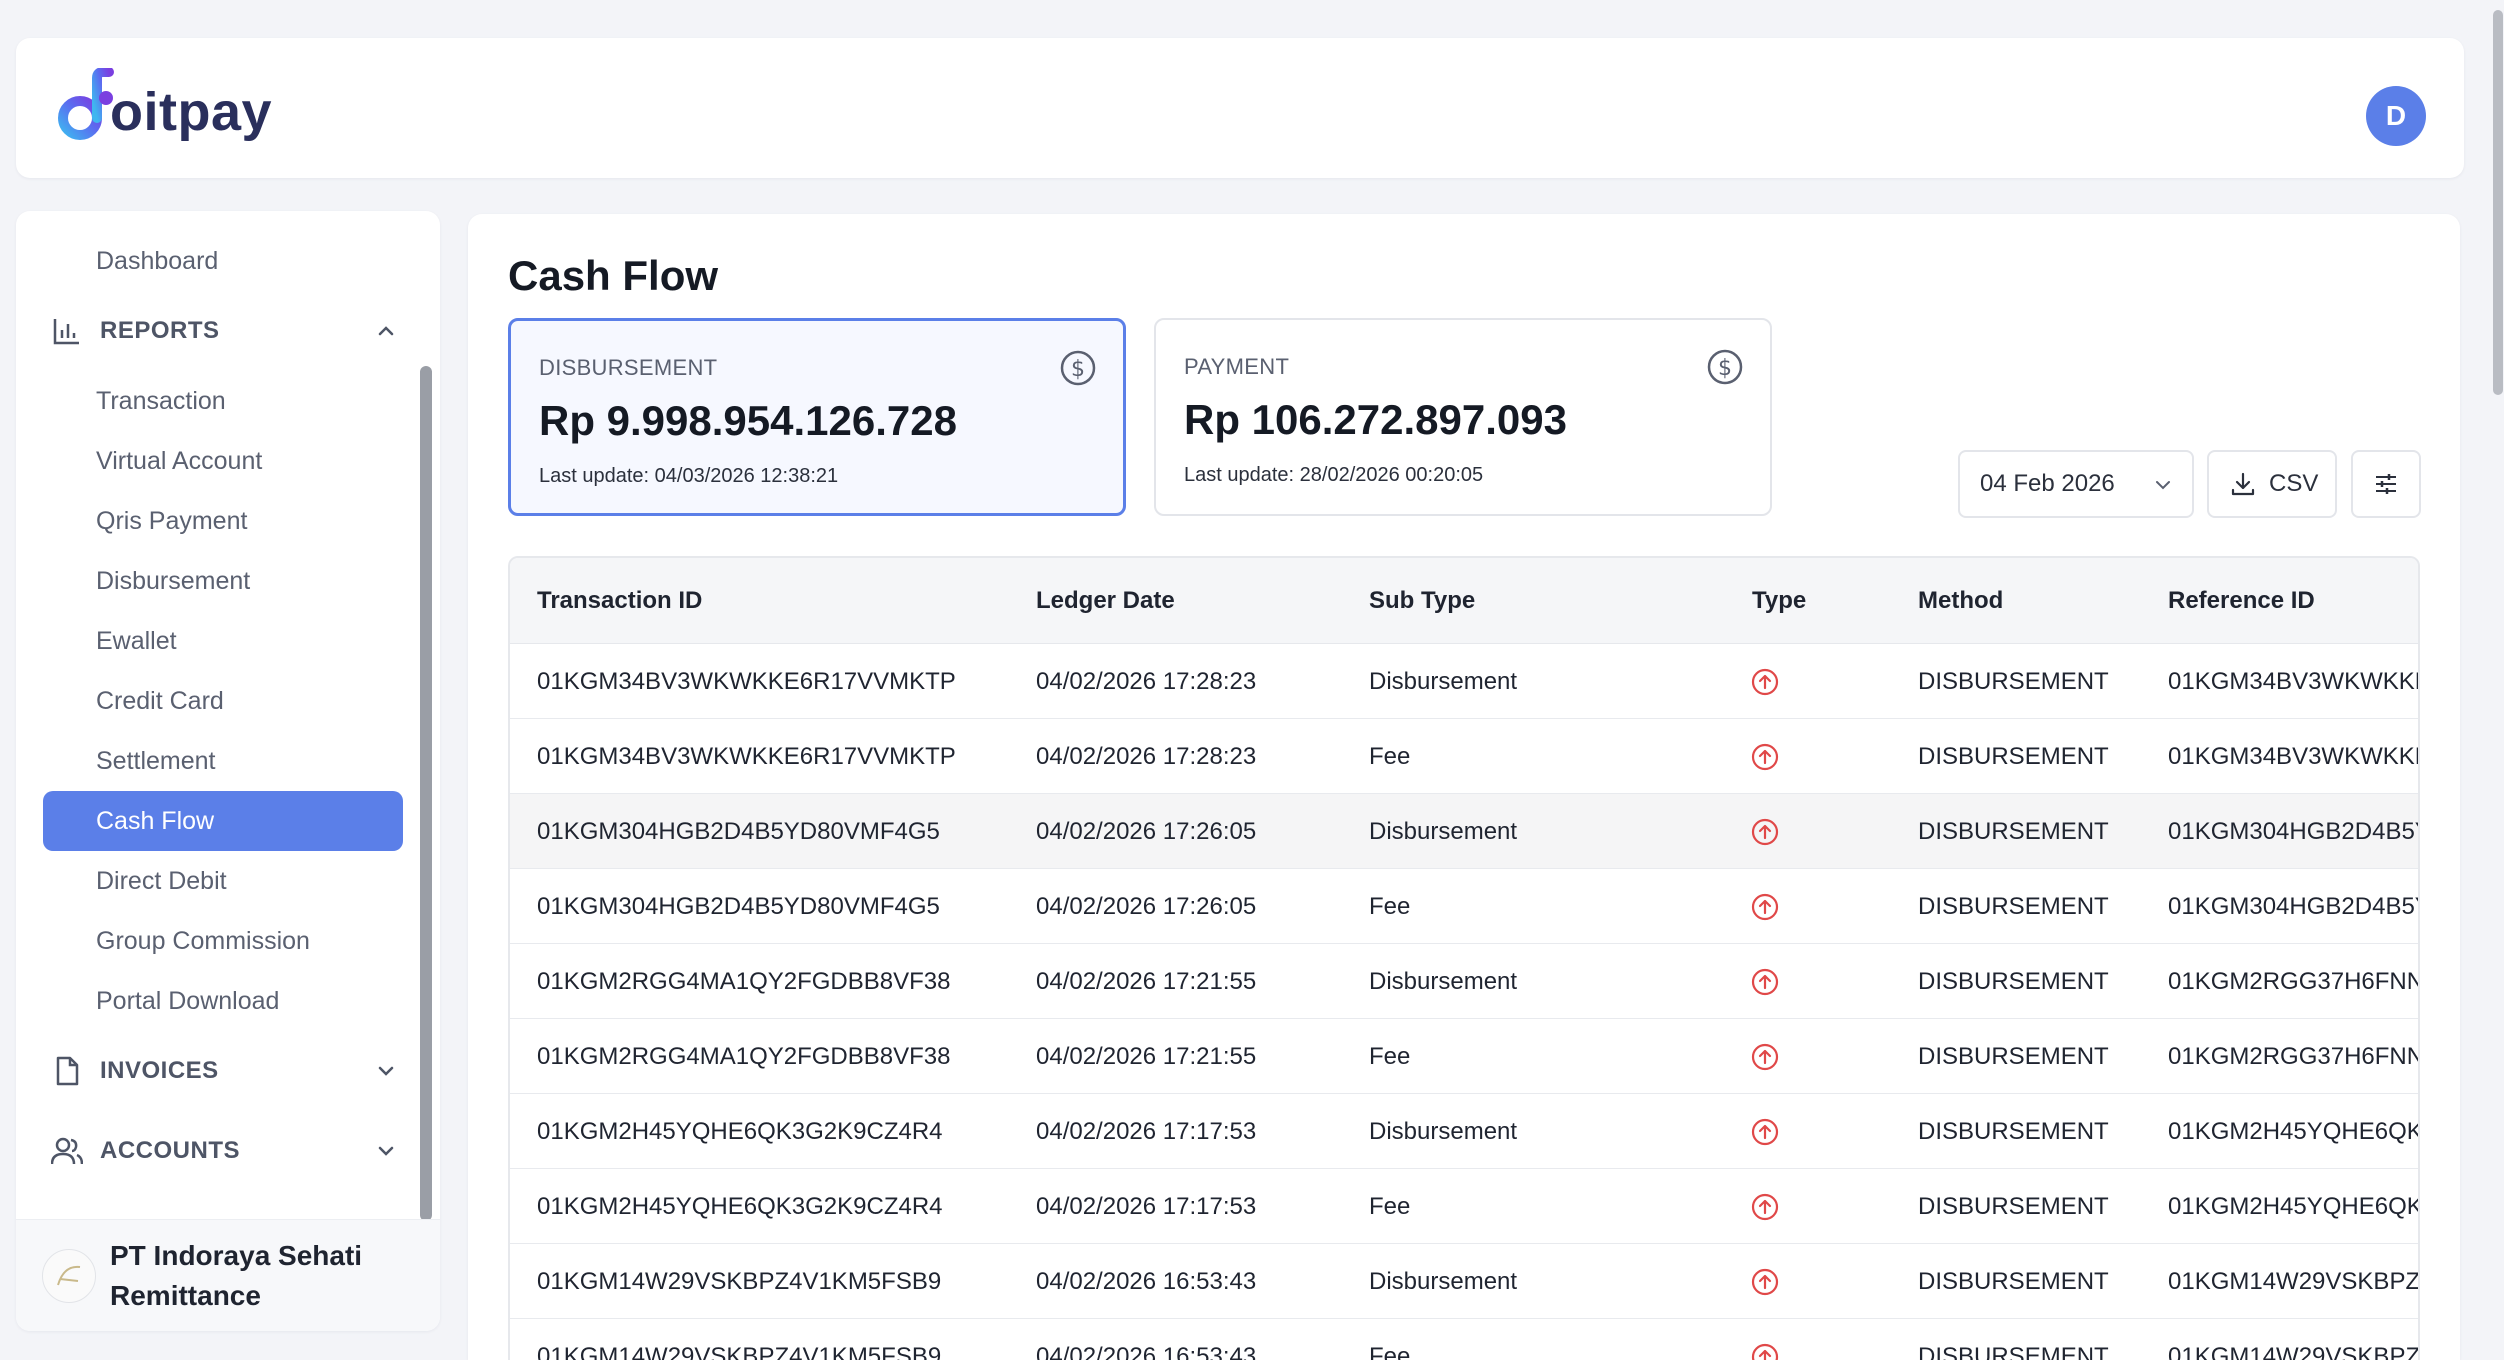 This screenshot has width=2504, height=1360. Describe the element at coordinates (2294, 1131) in the screenshot. I see `cell-reference-id: 01KGM2H45YQHE6QK3` at that location.